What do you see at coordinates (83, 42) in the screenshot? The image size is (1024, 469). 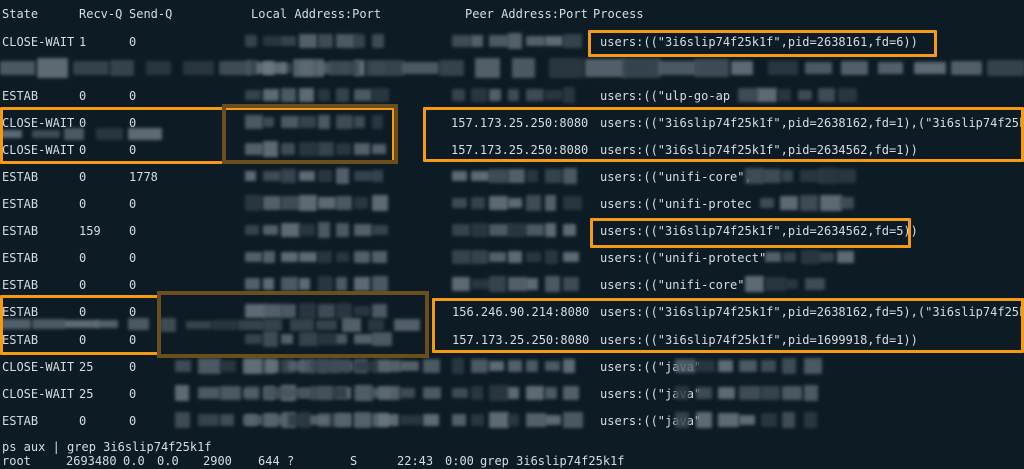 I see `row-recvq: 1` at bounding box center [83, 42].